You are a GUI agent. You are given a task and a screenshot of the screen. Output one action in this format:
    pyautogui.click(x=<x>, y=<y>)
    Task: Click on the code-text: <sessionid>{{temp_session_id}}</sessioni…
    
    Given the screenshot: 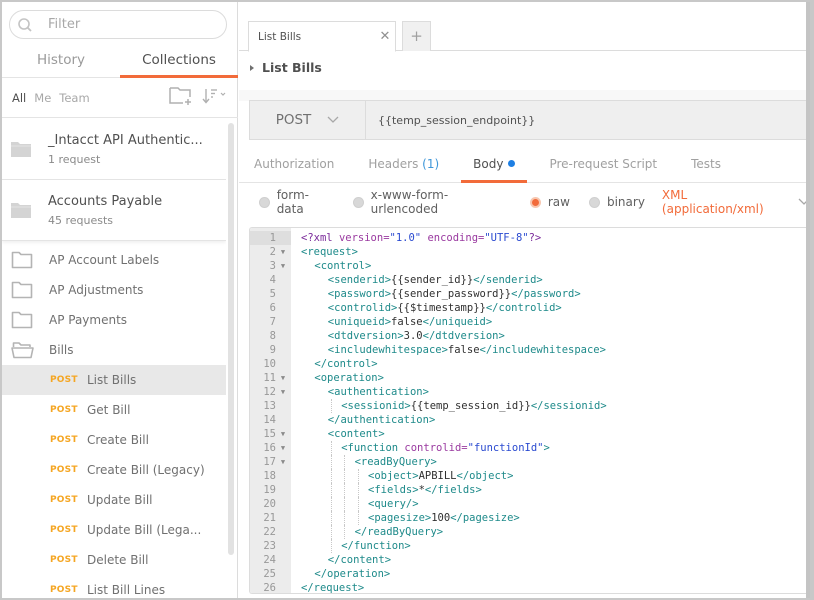 What is the action you would take?
    pyautogui.click(x=474, y=406)
    